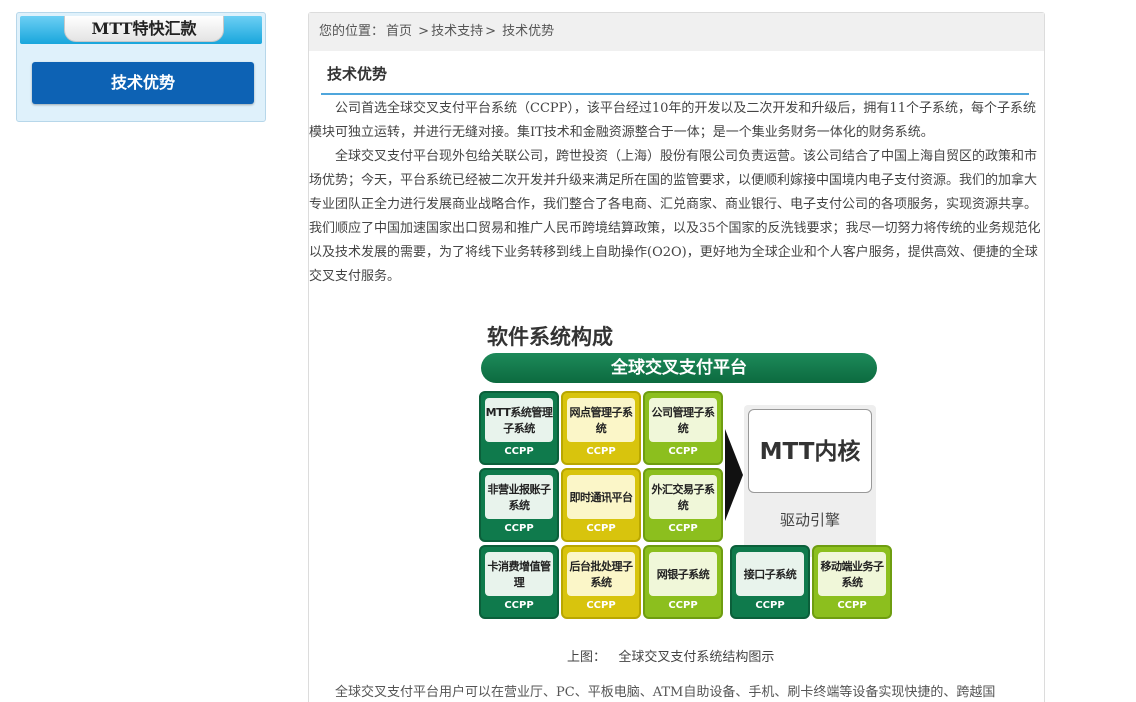 This screenshot has width=1136, height=702. Describe the element at coordinates (601, 497) in the screenshot. I see `tile-name: 即时通讯平台` at that location.